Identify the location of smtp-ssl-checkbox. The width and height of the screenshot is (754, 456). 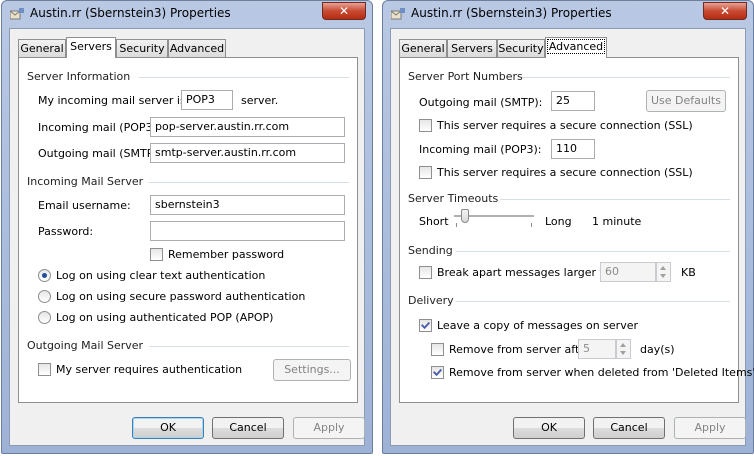
(425, 125).